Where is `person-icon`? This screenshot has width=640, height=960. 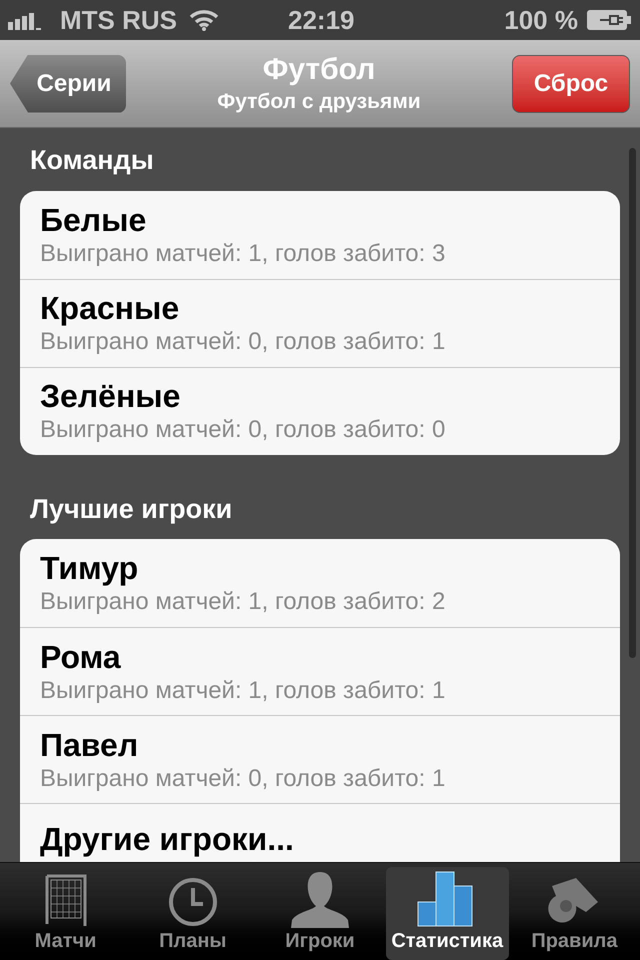
person-icon is located at coordinates (320, 899).